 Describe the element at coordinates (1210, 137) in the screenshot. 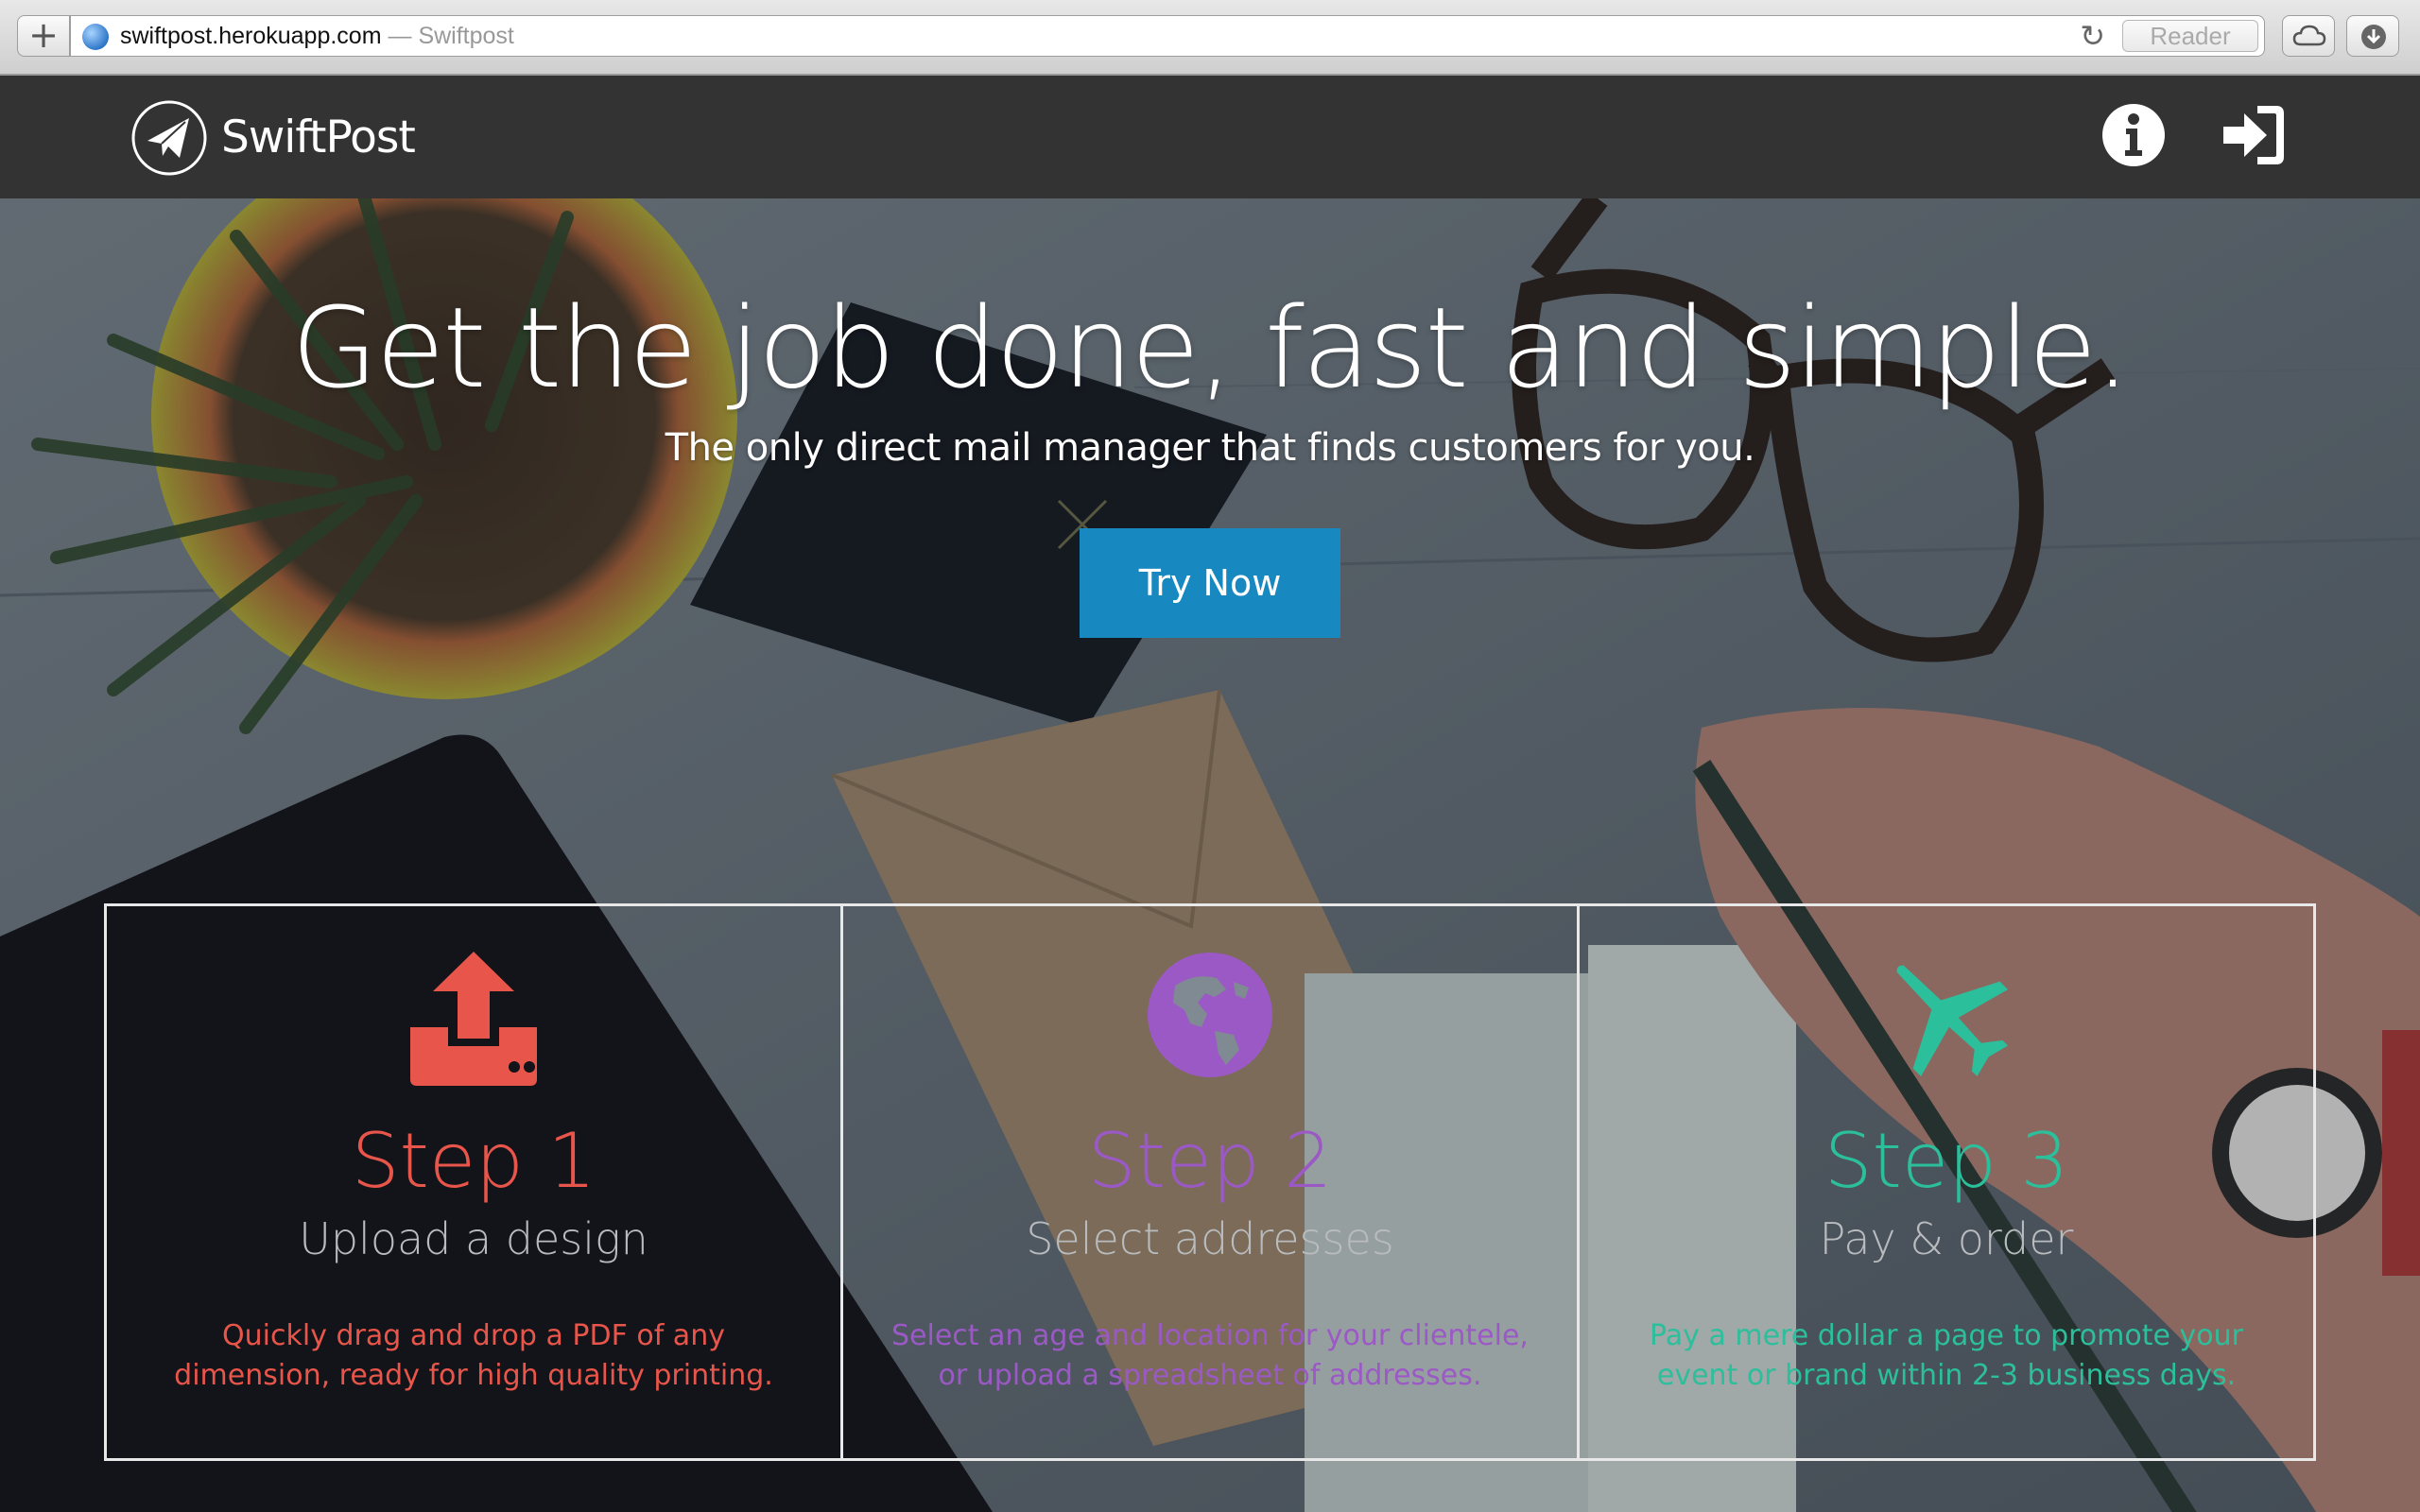

I see `site-navbar: SwiftPost` at that location.